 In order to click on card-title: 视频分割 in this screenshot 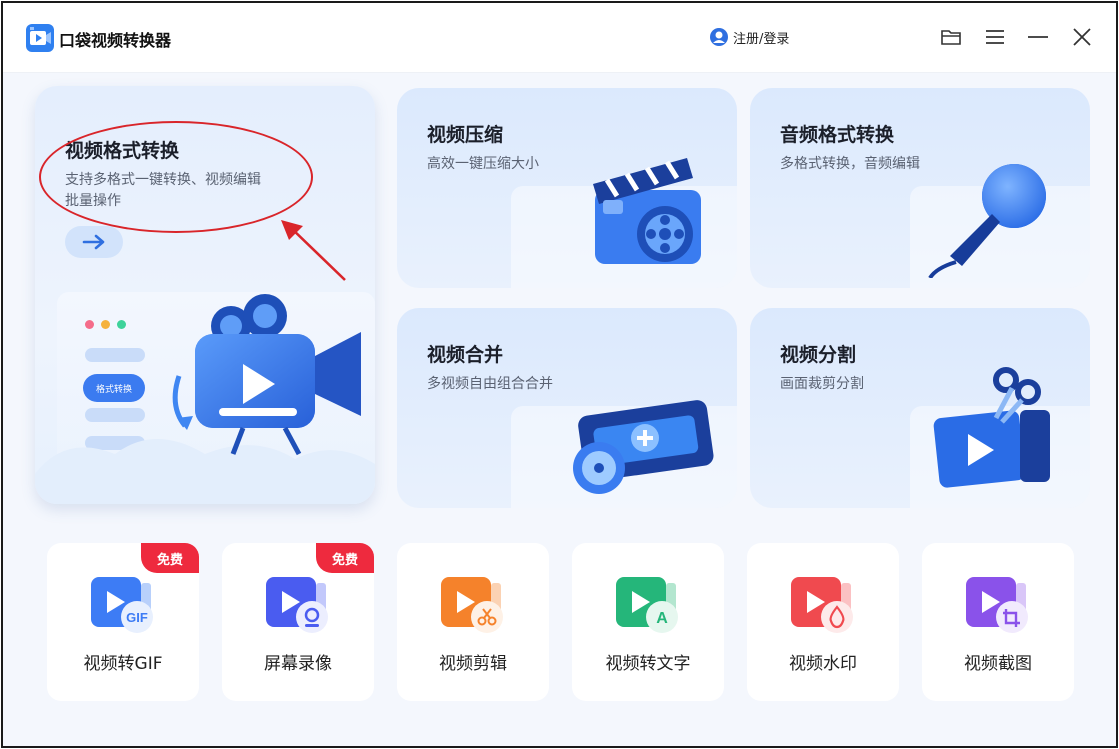, I will do `click(818, 355)`.